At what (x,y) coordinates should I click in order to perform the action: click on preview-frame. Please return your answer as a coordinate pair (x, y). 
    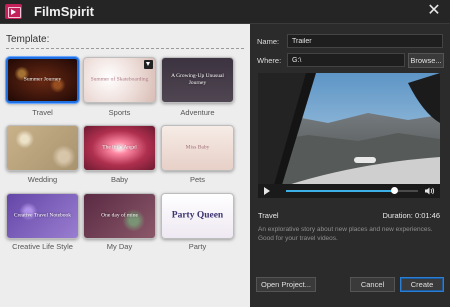
    Looking at the image, I should click on (349, 129).